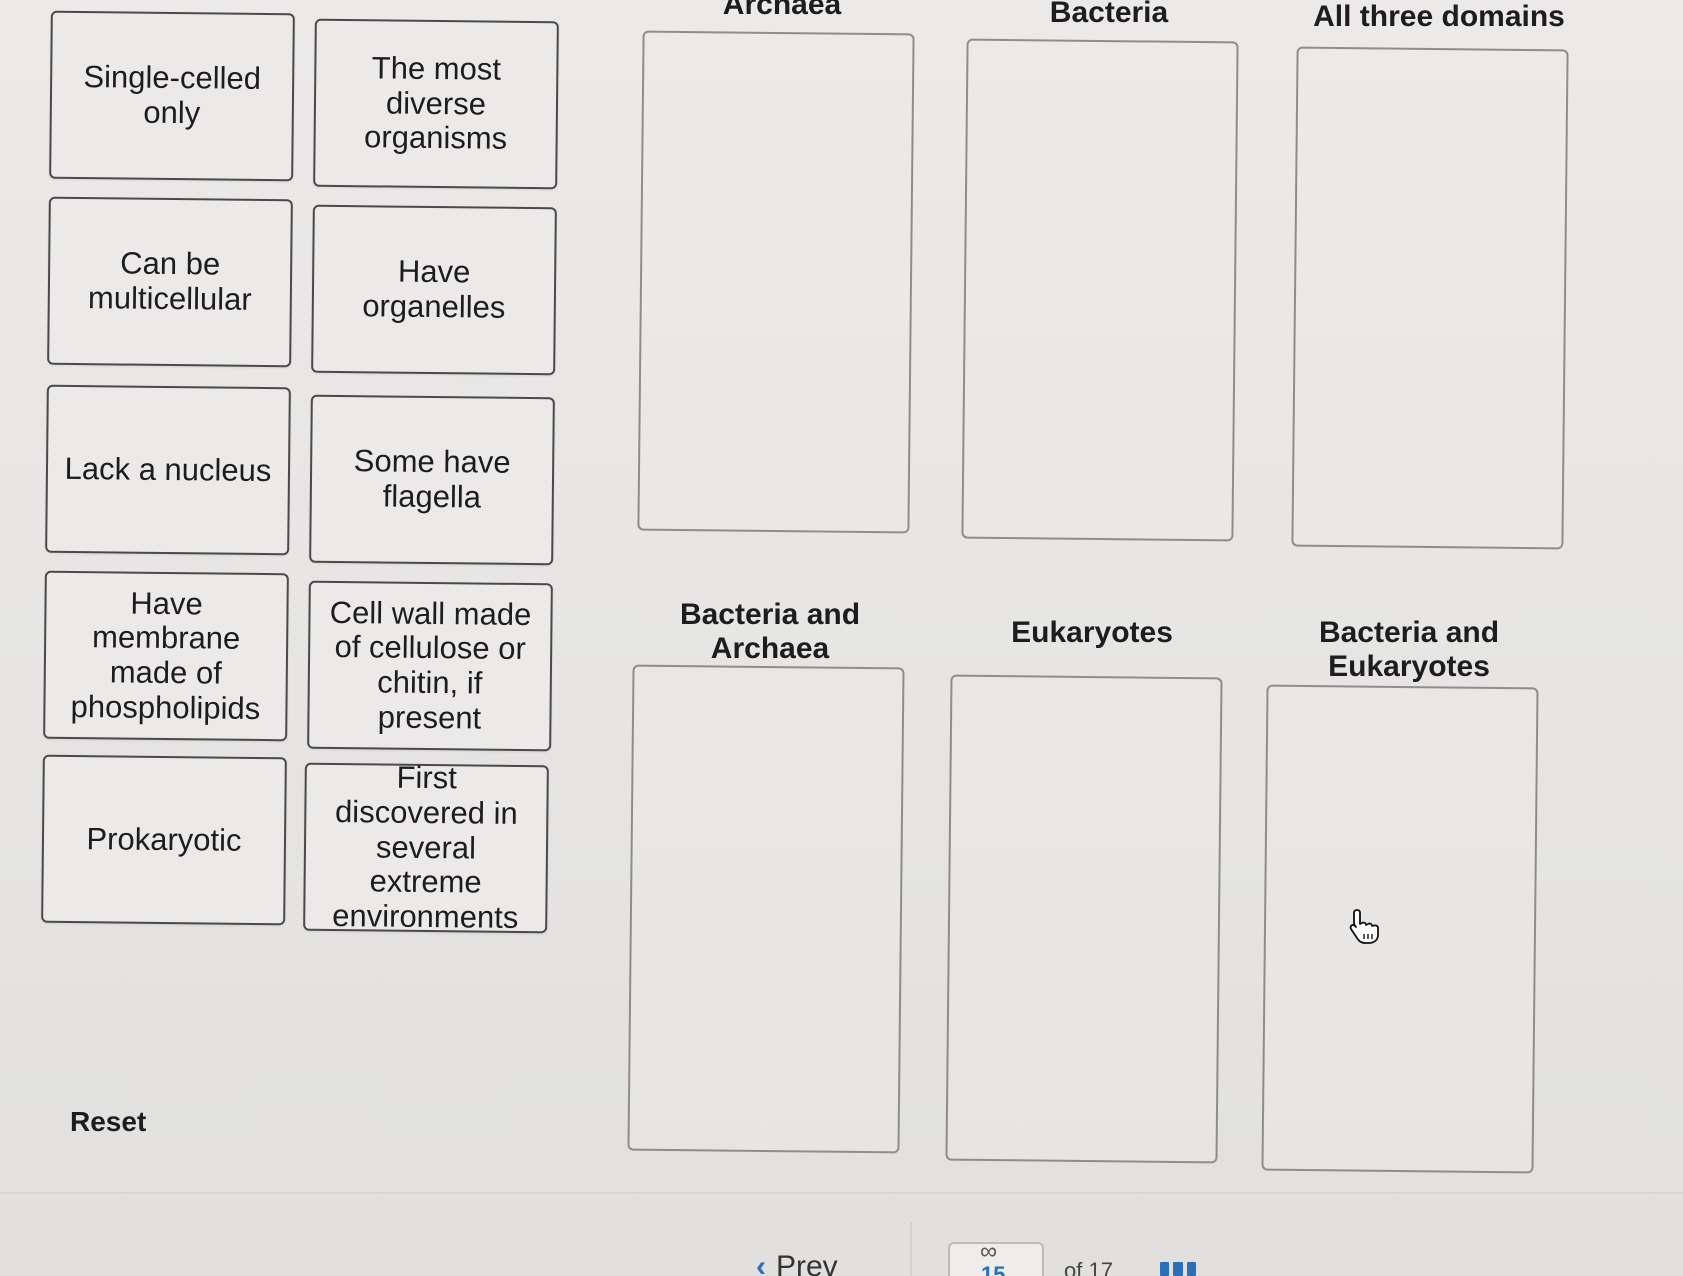 The image size is (1683, 1276). Describe the element at coordinates (168, 470) in the screenshot. I see `card-lack-a-nucleus: Lack a nucleus` at that location.